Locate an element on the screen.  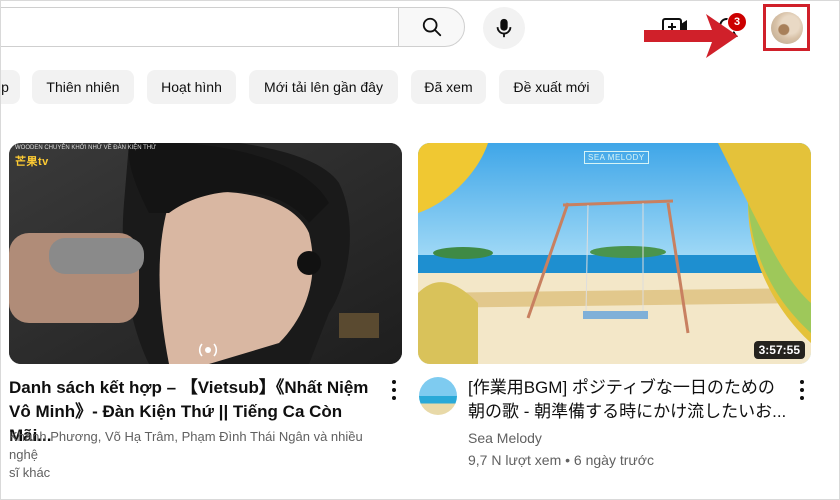
chip-da-xem: Đã xem is located at coordinates (448, 87).